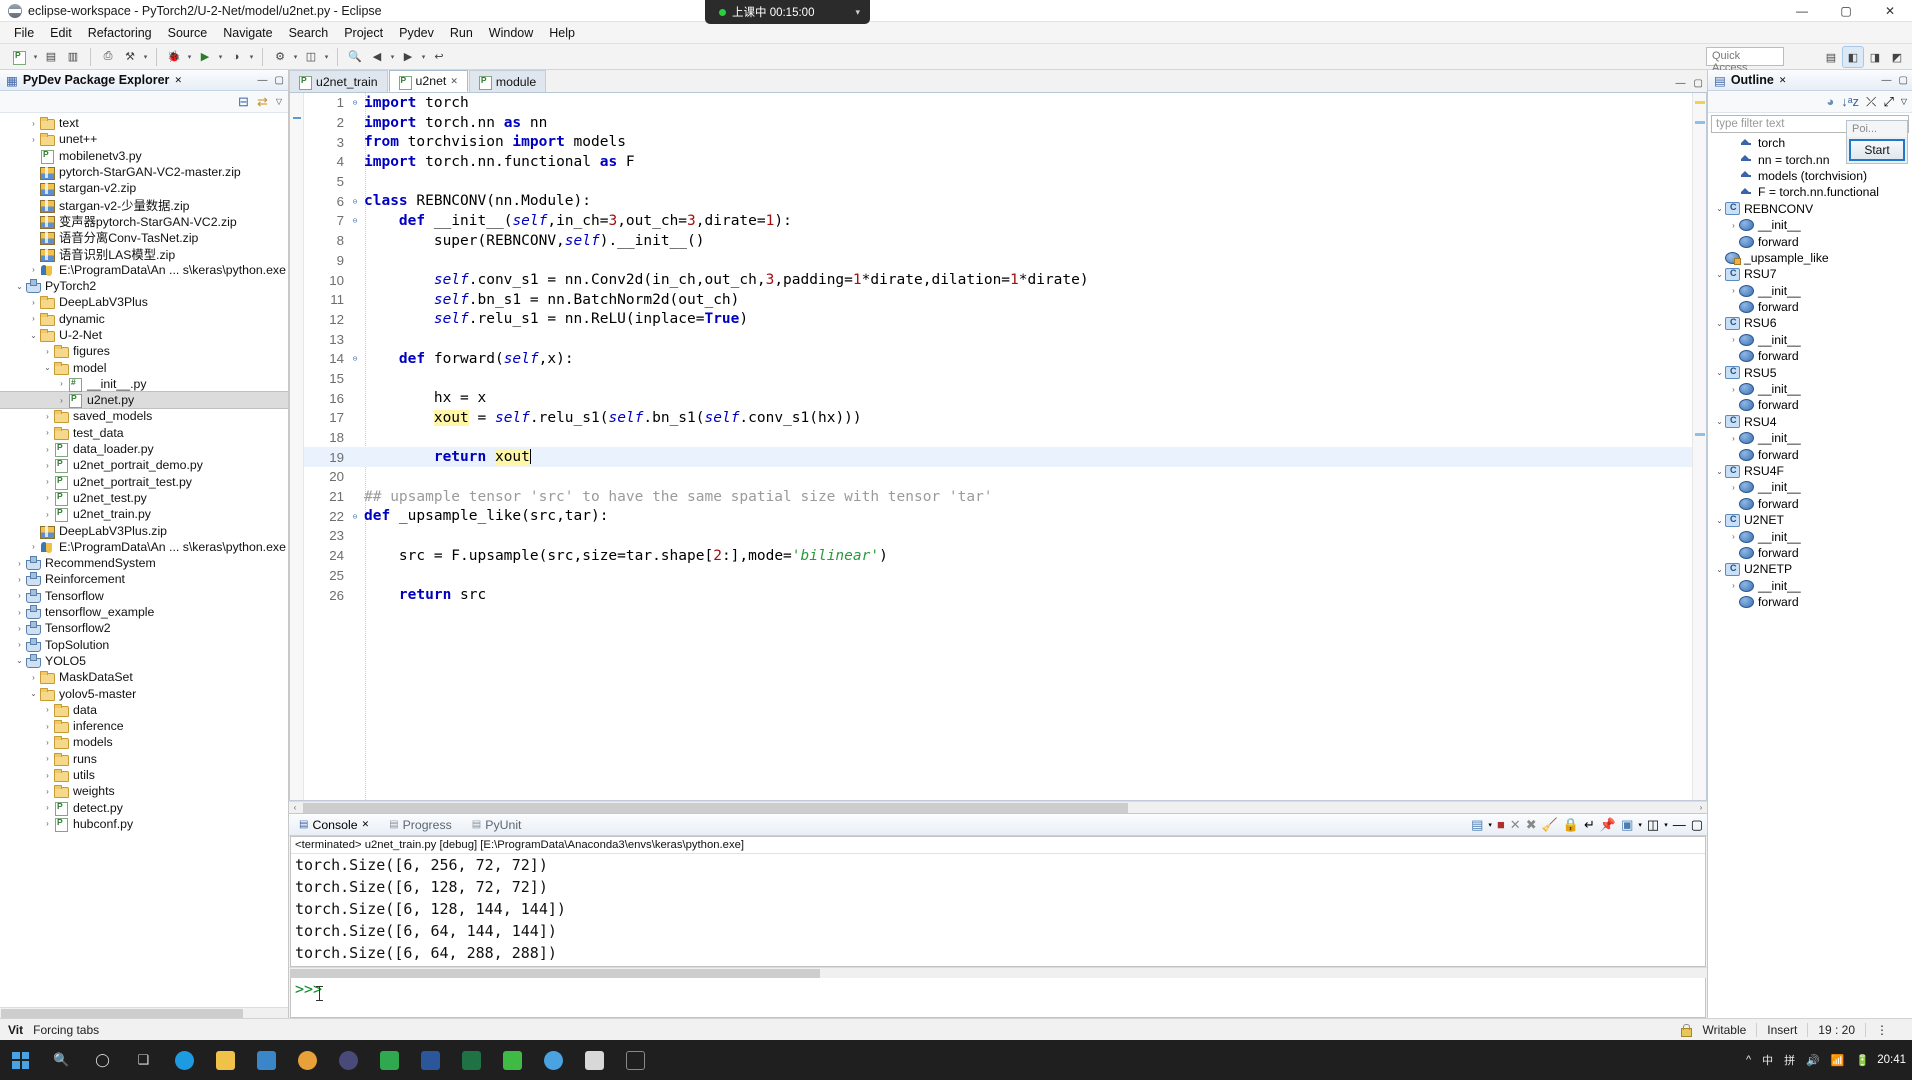 Image resolution: width=1912 pixels, height=1080 pixels. I want to click on explorer-item: › u2net.py, so click(144, 400).